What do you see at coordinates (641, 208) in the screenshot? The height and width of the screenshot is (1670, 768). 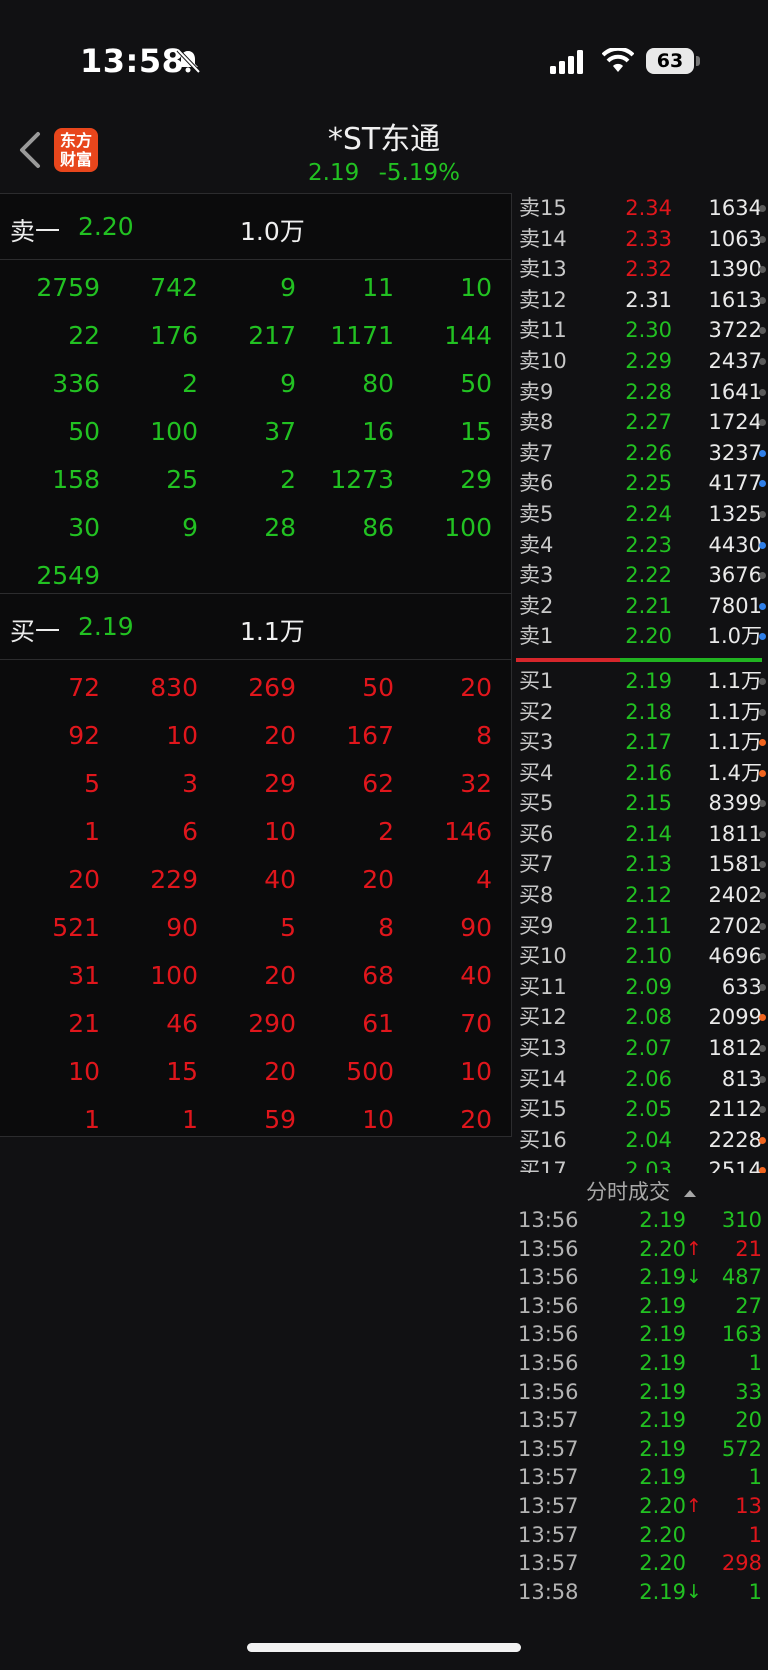 I see `ask-level-row: 卖15 2.34 1634` at bounding box center [641, 208].